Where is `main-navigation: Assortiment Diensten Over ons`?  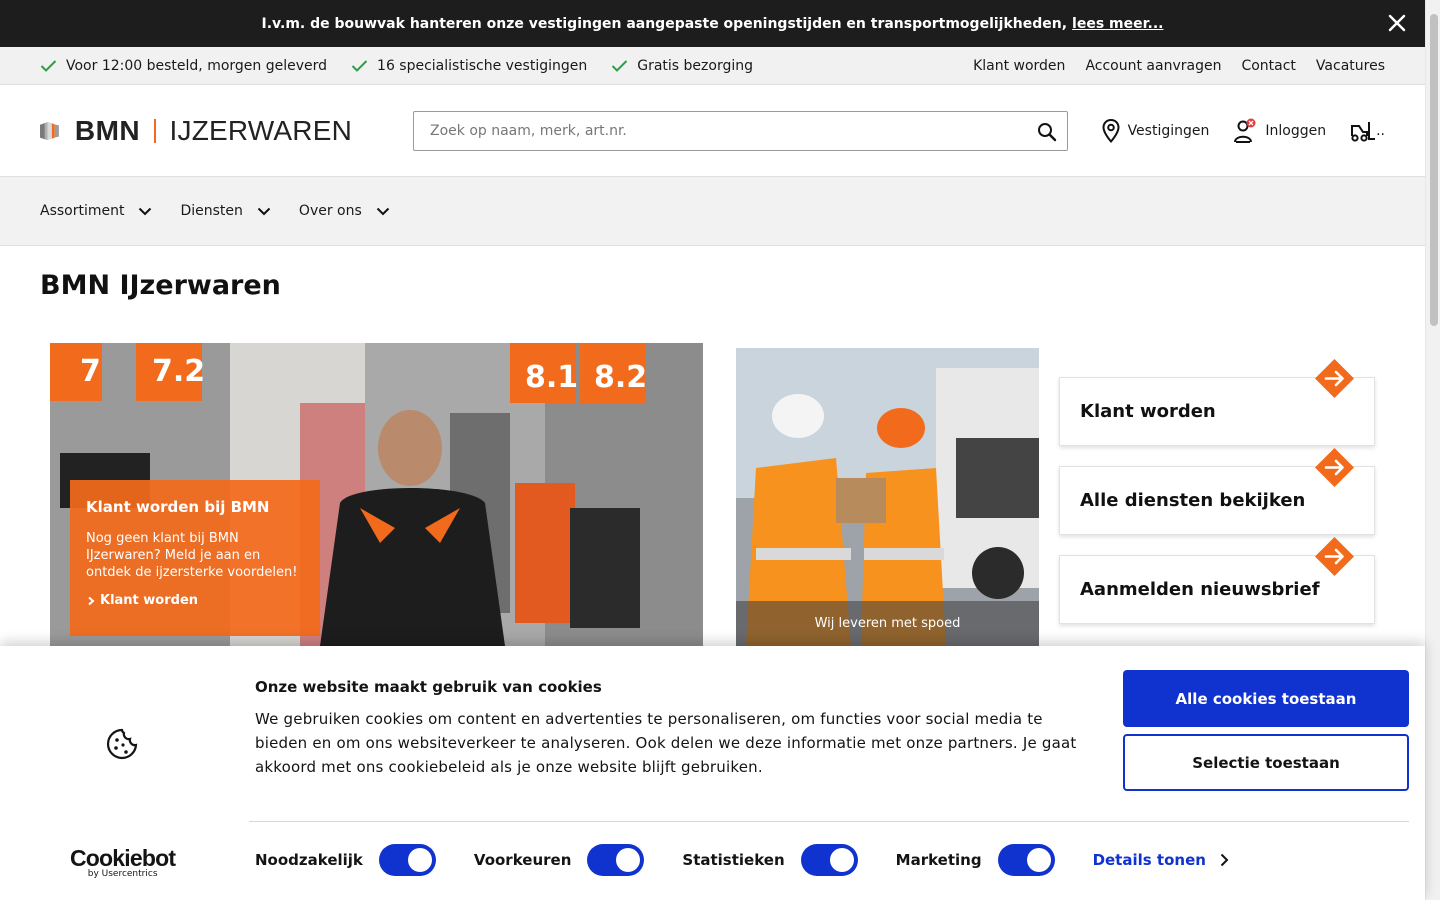 main-navigation: Assortiment Diensten Over ons is located at coordinates (712, 211).